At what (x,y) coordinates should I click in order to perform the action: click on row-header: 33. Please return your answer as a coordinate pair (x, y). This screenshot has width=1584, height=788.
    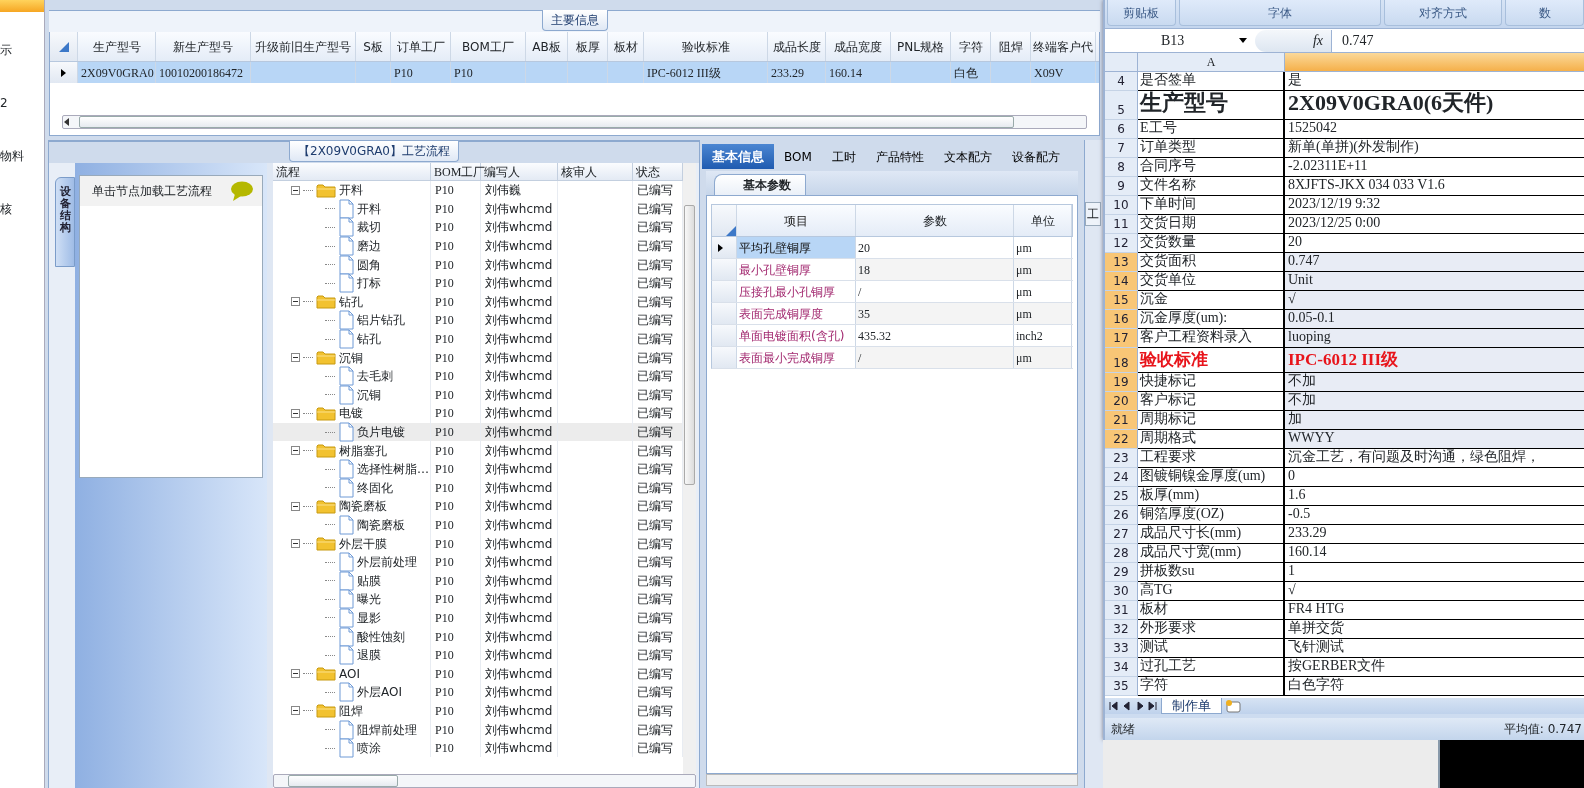
    Looking at the image, I should click on (1121, 648).